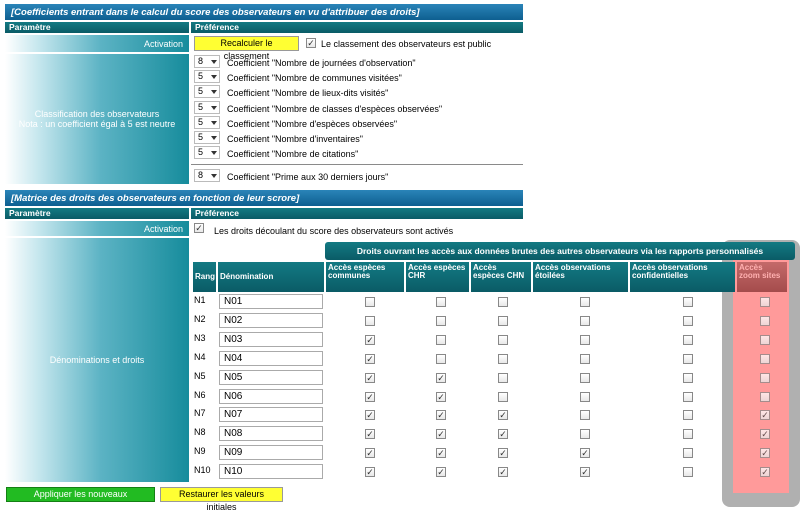 The width and height of the screenshot is (800, 514). I want to click on apply-button: Appliquer les nouveaux paramètres, so click(80, 499).